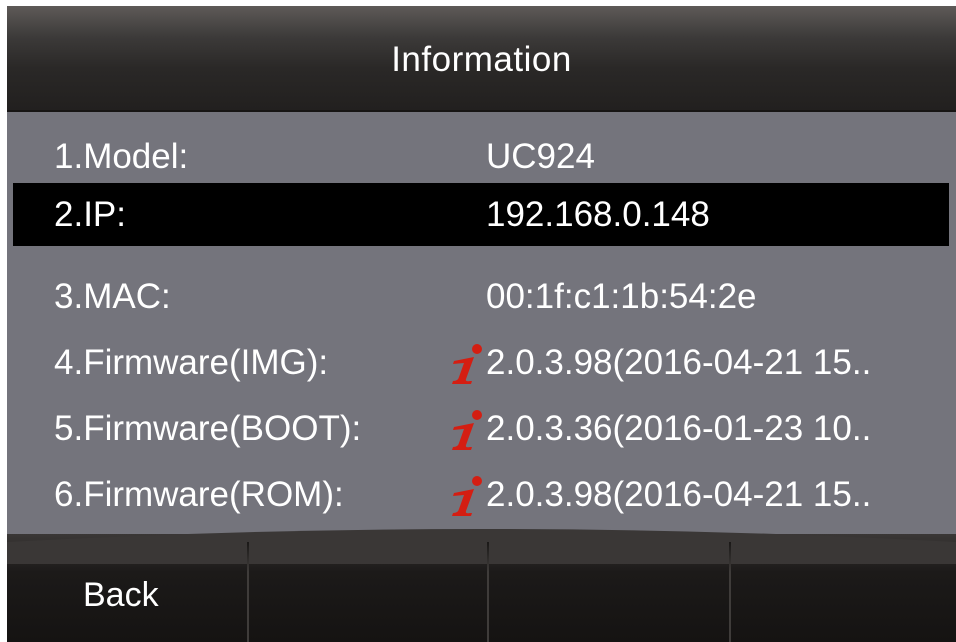 This screenshot has height=642, width=956. What do you see at coordinates (481, 296) in the screenshot?
I see `list-item-mac: 3.MAC: 00:1f:c1:1b:54:2e` at bounding box center [481, 296].